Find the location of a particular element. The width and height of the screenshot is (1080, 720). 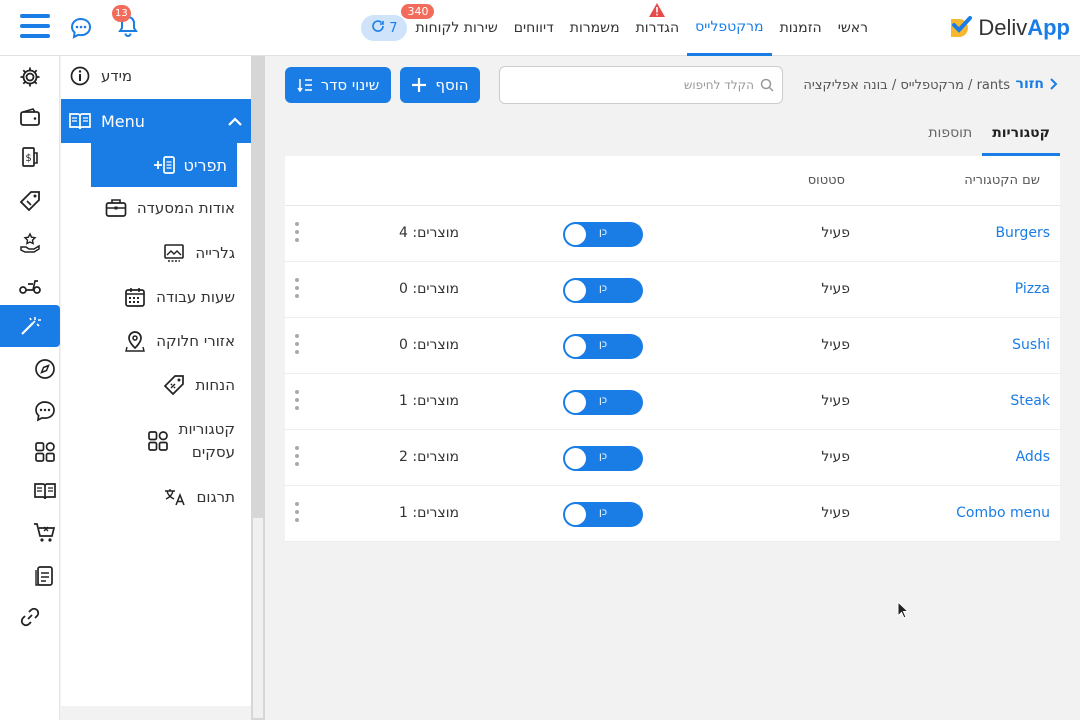

category-name-link: Adds is located at coordinates (1033, 457).